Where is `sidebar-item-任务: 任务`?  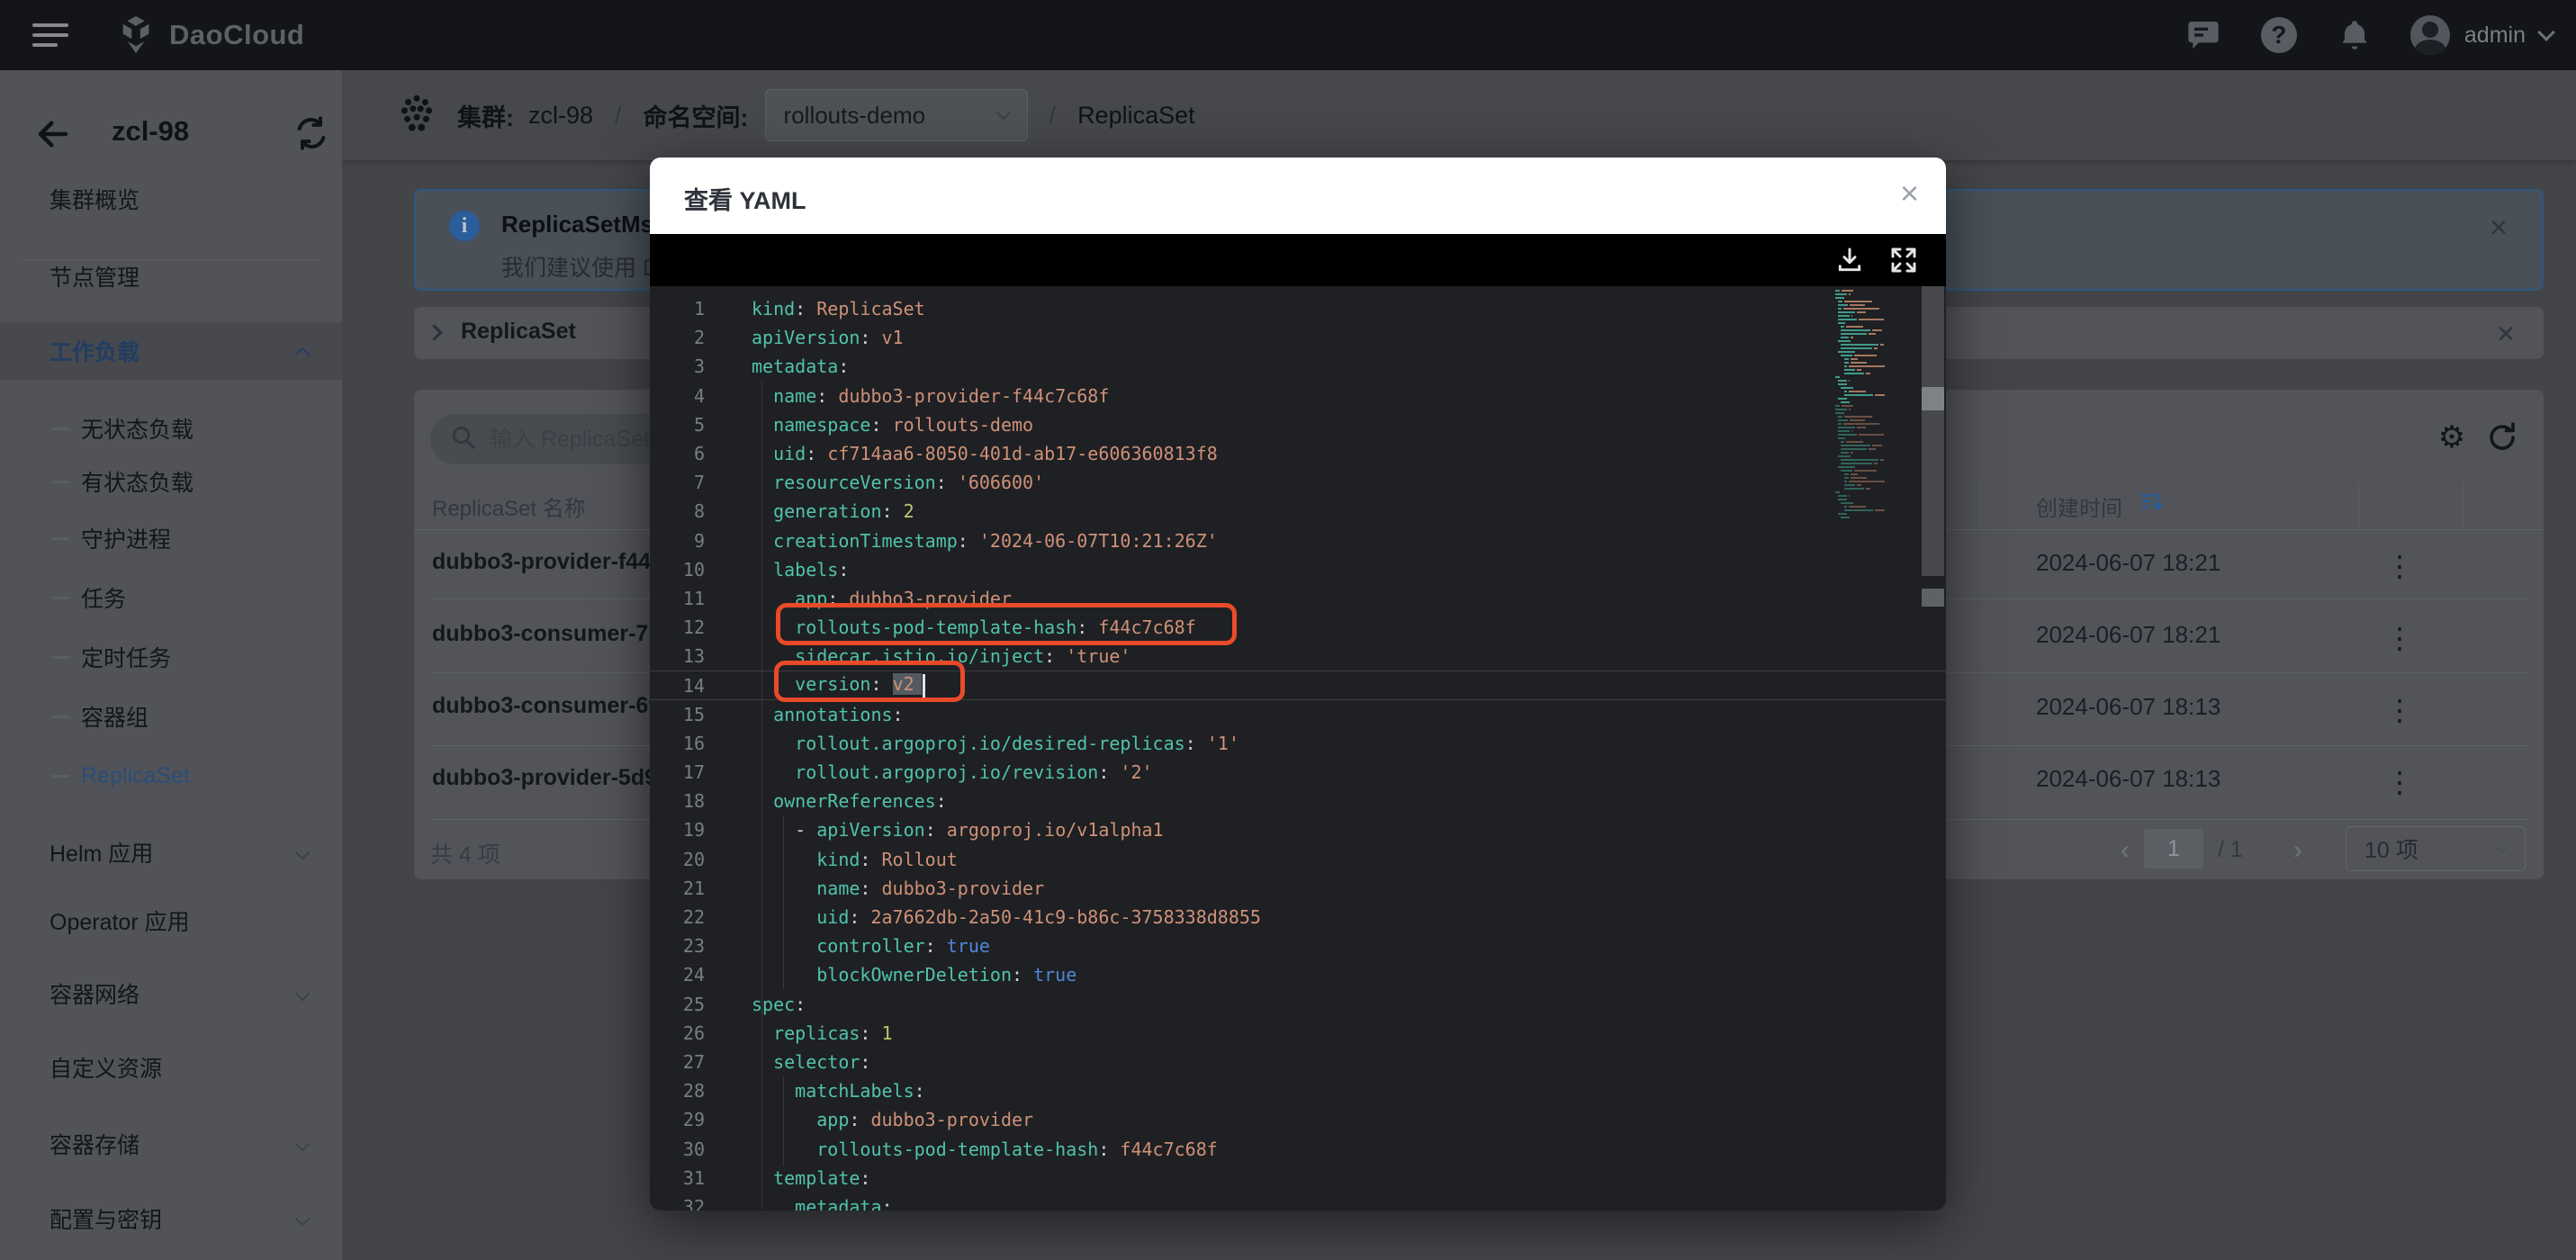
sidebar-item-任务: 任务 is located at coordinates (171, 597).